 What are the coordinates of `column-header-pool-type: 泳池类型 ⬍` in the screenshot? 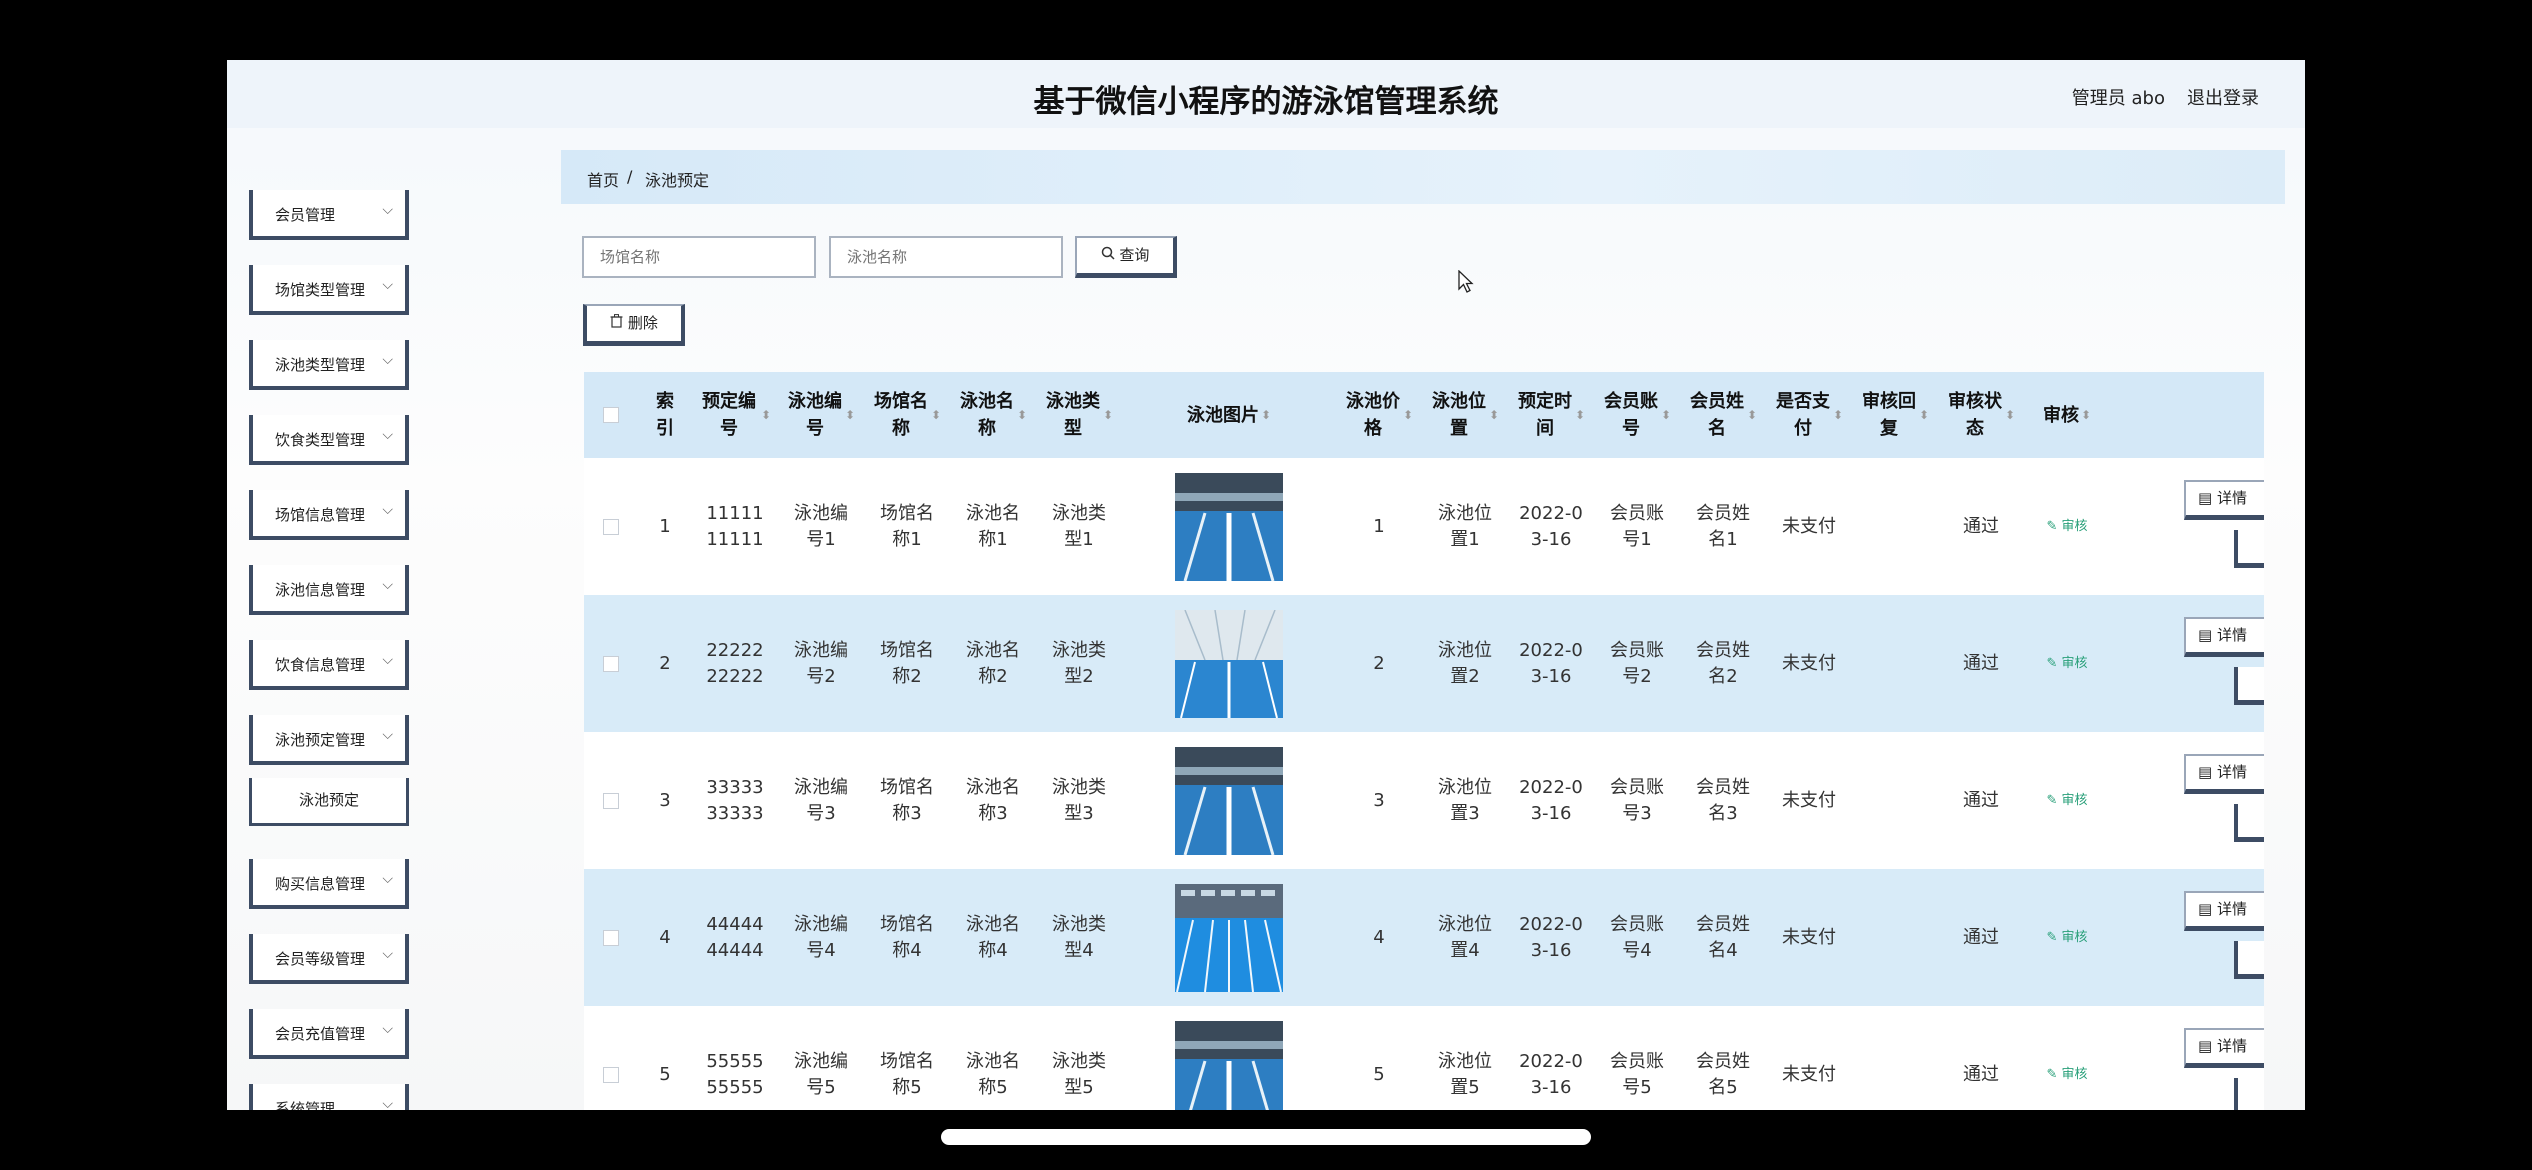 It's located at (1079, 415).